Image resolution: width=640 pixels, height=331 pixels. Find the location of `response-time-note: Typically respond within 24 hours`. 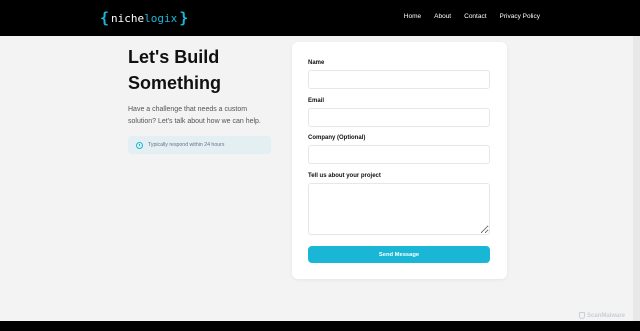

response-time-note: Typically respond within 24 hours is located at coordinates (199, 145).